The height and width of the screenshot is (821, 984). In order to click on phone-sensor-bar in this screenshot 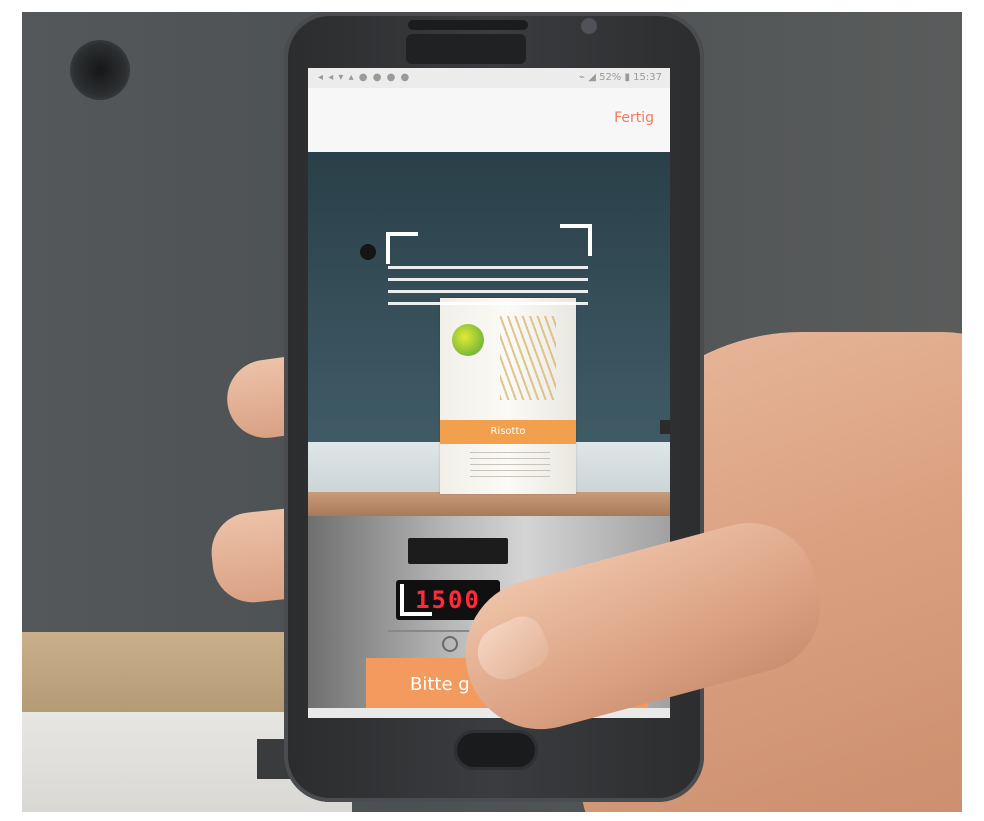, I will do `click(466, 49)`.